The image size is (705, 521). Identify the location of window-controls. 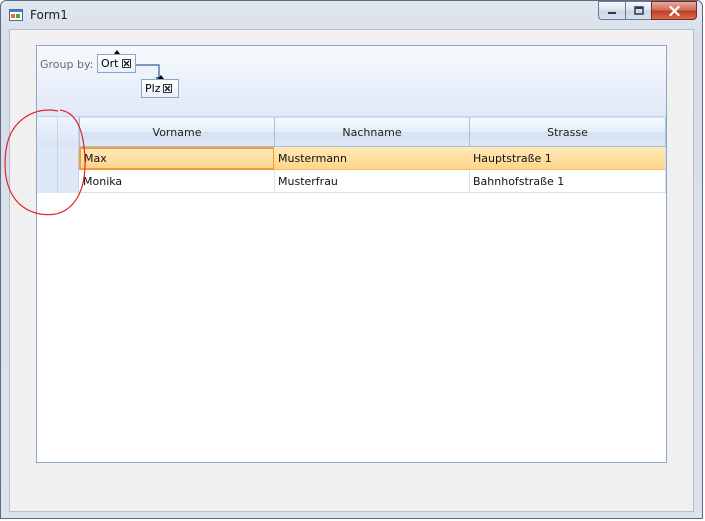
(647, 11).